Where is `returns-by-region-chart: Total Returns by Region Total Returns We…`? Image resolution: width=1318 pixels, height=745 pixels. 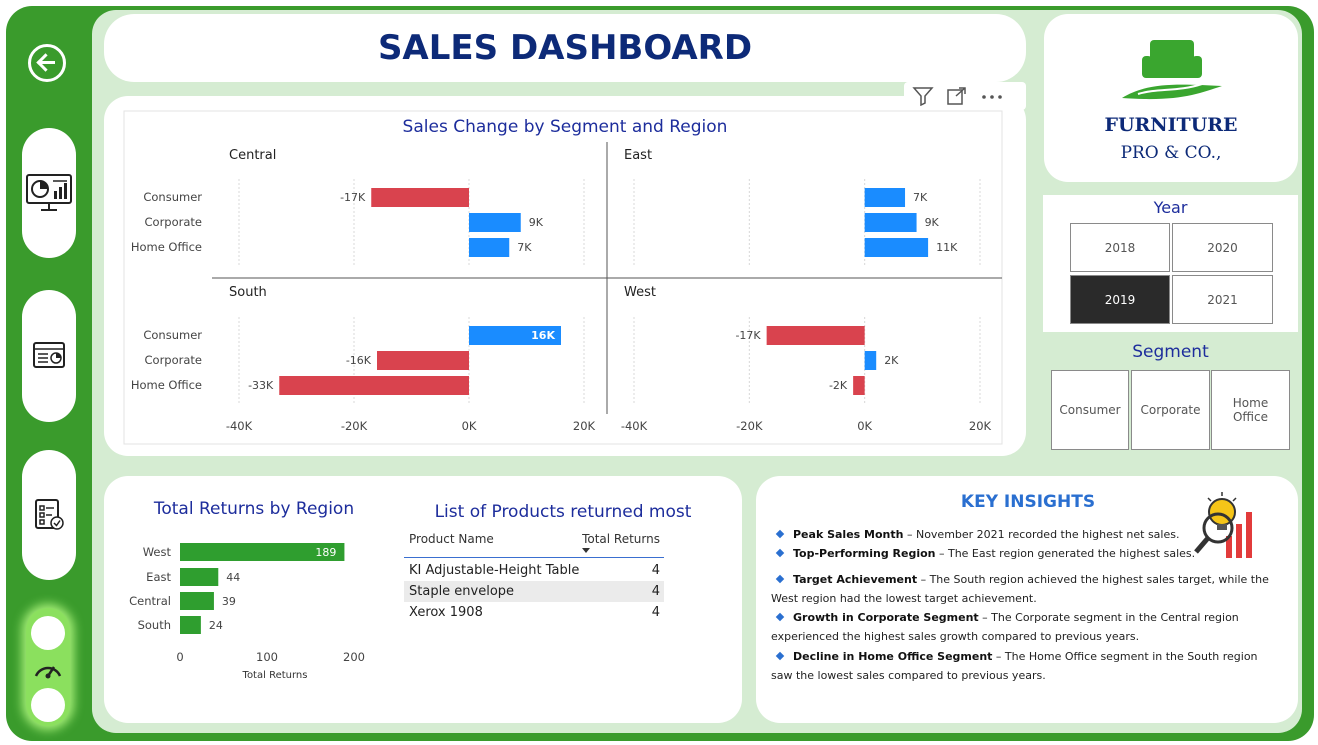 returns-by-region-chart: Total Returns by Region Total Returns We… is located at coordinates (247, 590).